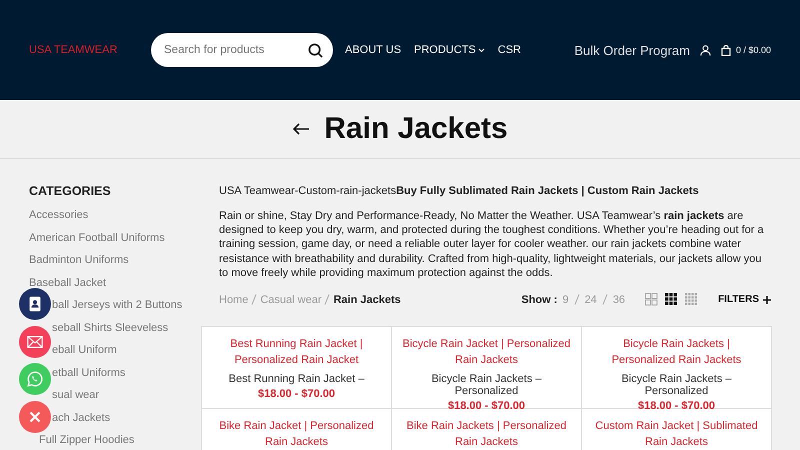 The image size is (800, 450). What do you see at coordinates (70, 191) in the screenshot?
I see `sidebar-heading: CATEGORIES` at bounding box center [70, 191].